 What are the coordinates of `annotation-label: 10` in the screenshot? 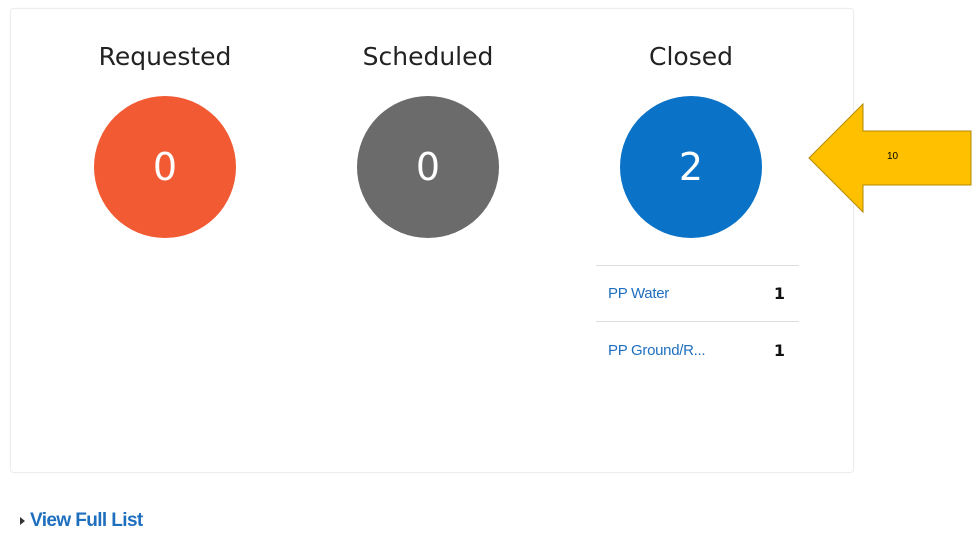 It's located at (893, 156).